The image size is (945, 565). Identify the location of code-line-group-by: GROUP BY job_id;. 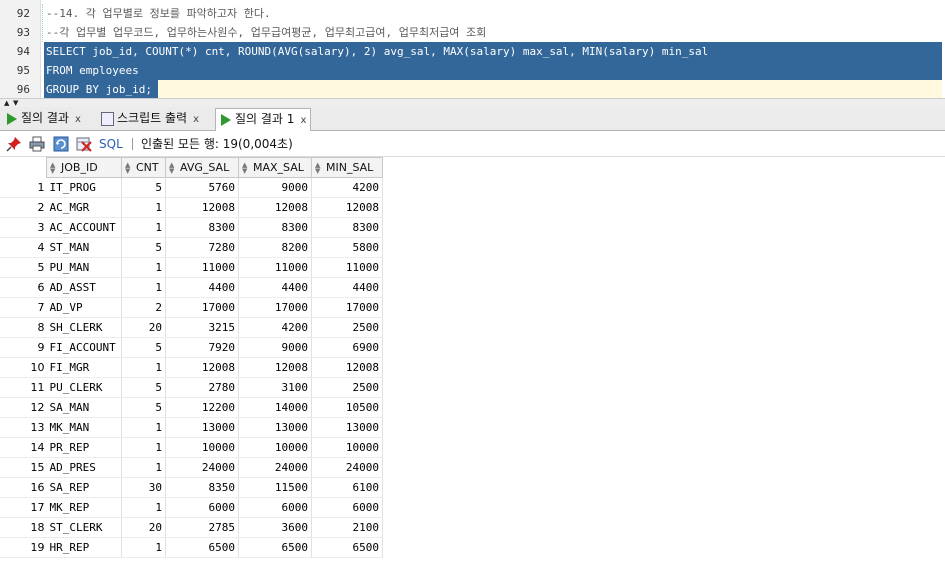
(99, 89).